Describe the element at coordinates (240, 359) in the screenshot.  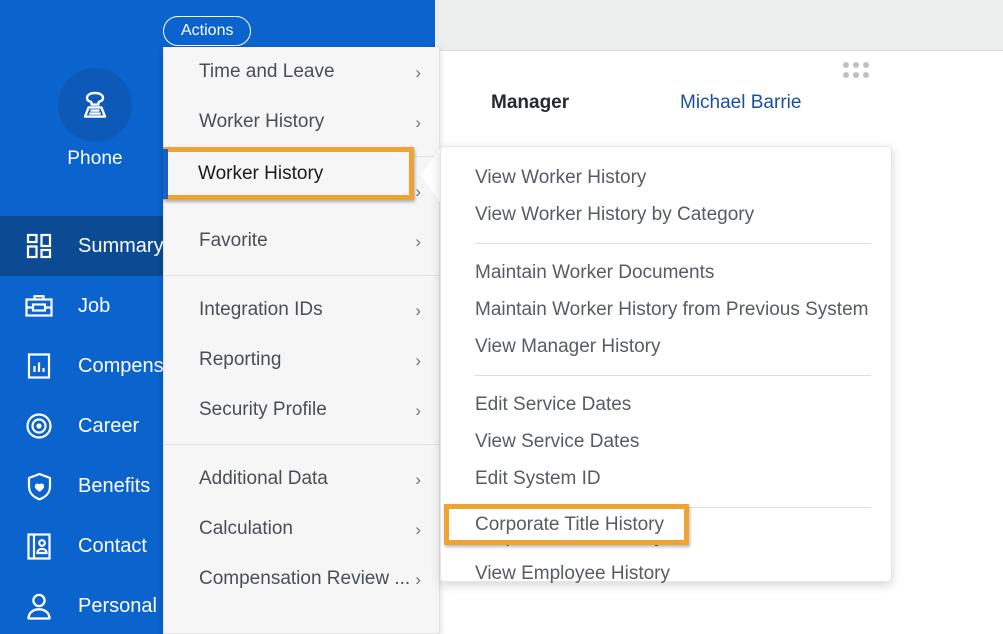
I see `menu-item-label: Reporting` at that location.